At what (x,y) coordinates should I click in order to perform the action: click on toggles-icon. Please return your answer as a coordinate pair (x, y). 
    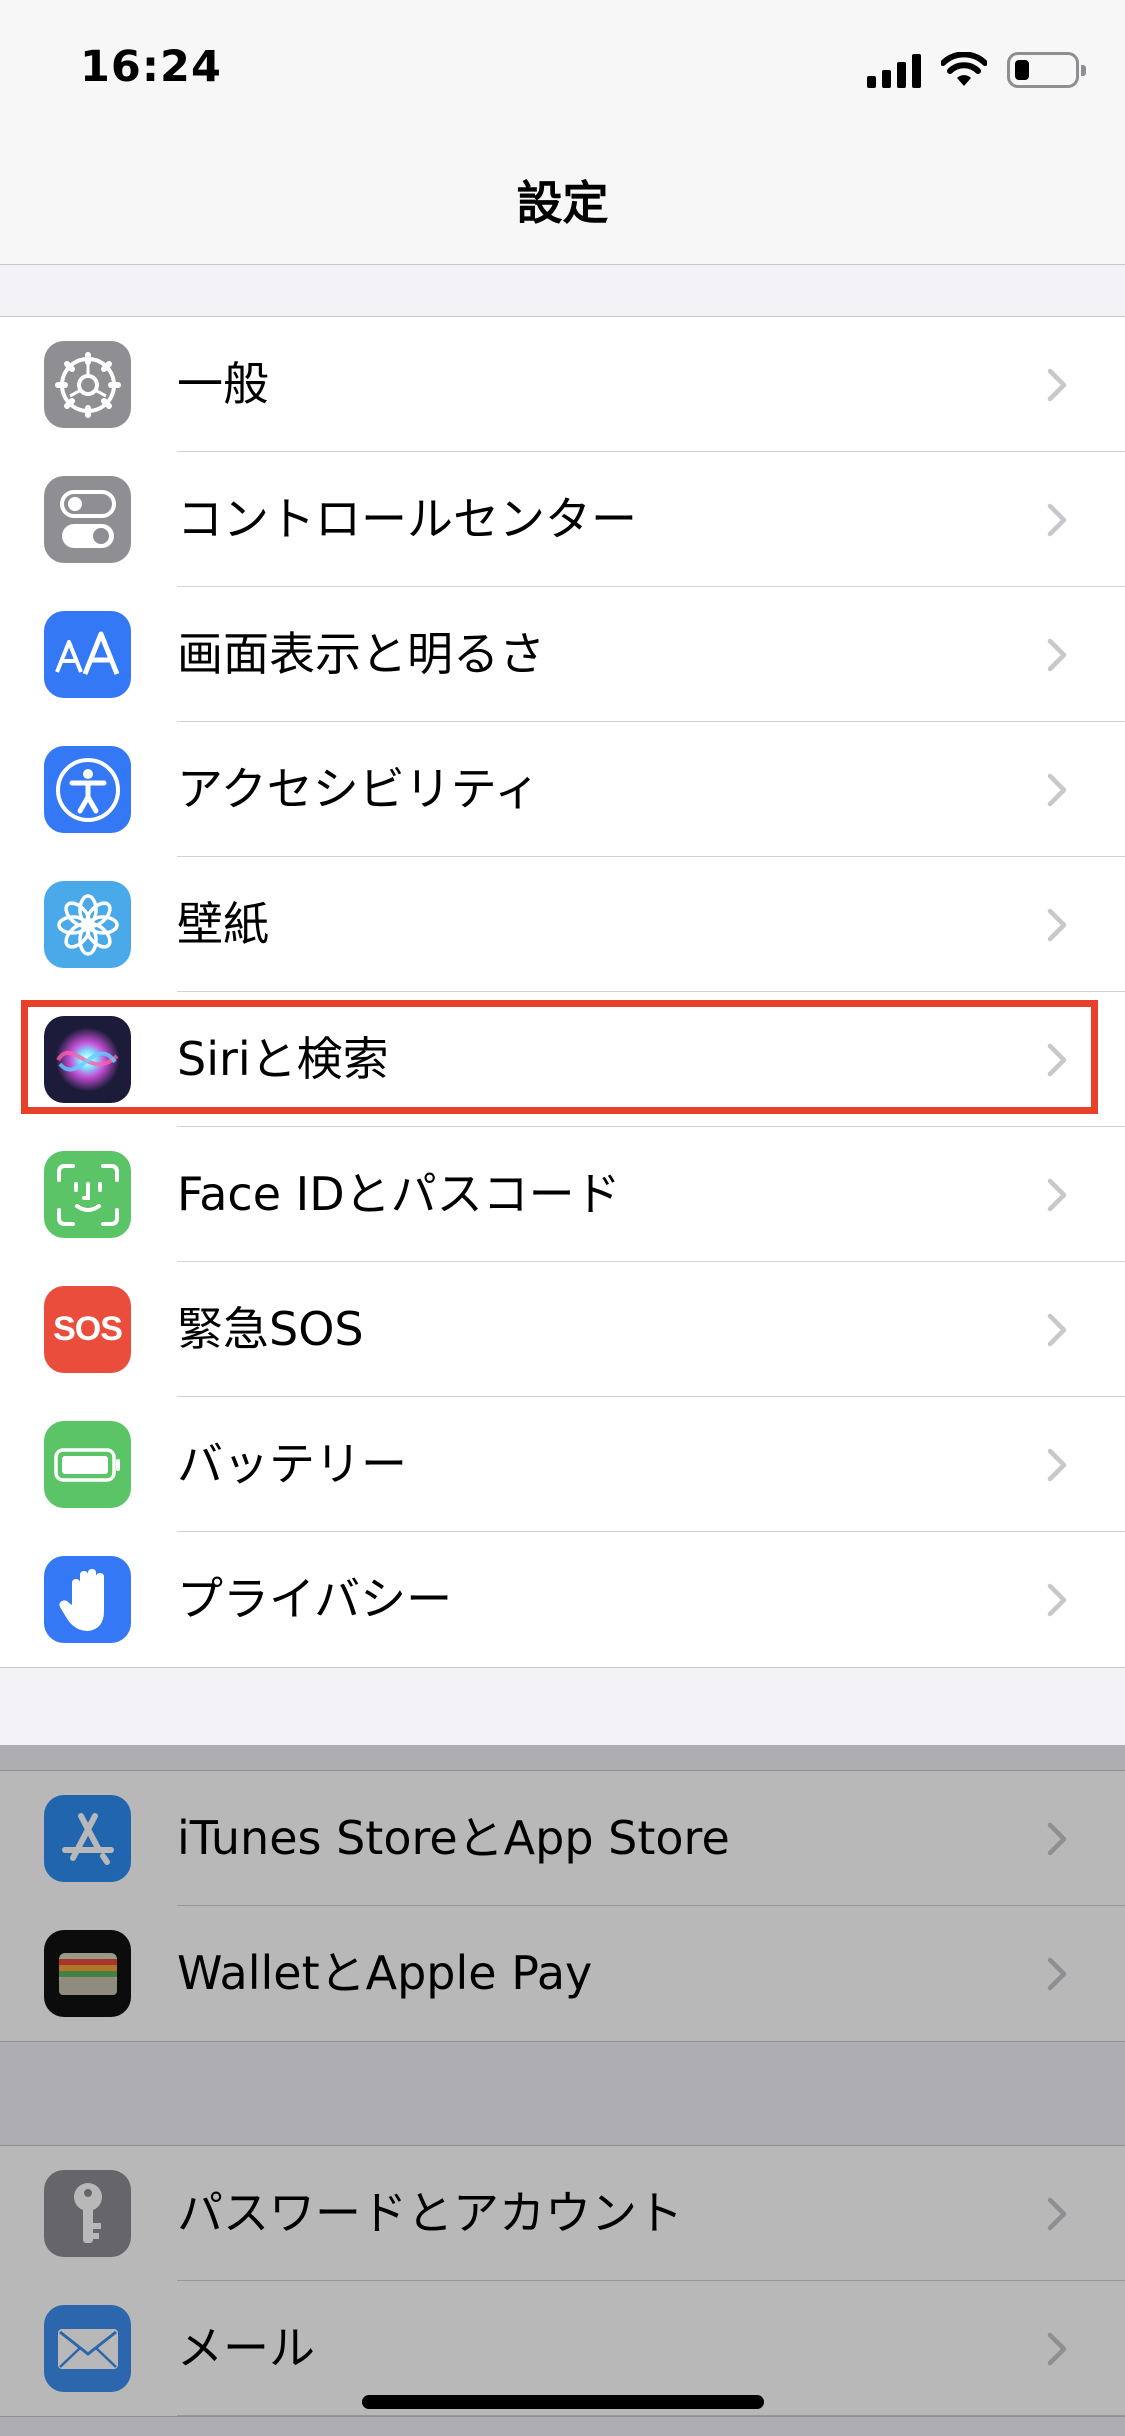
    Looking at the image, I should click on (87, 519).